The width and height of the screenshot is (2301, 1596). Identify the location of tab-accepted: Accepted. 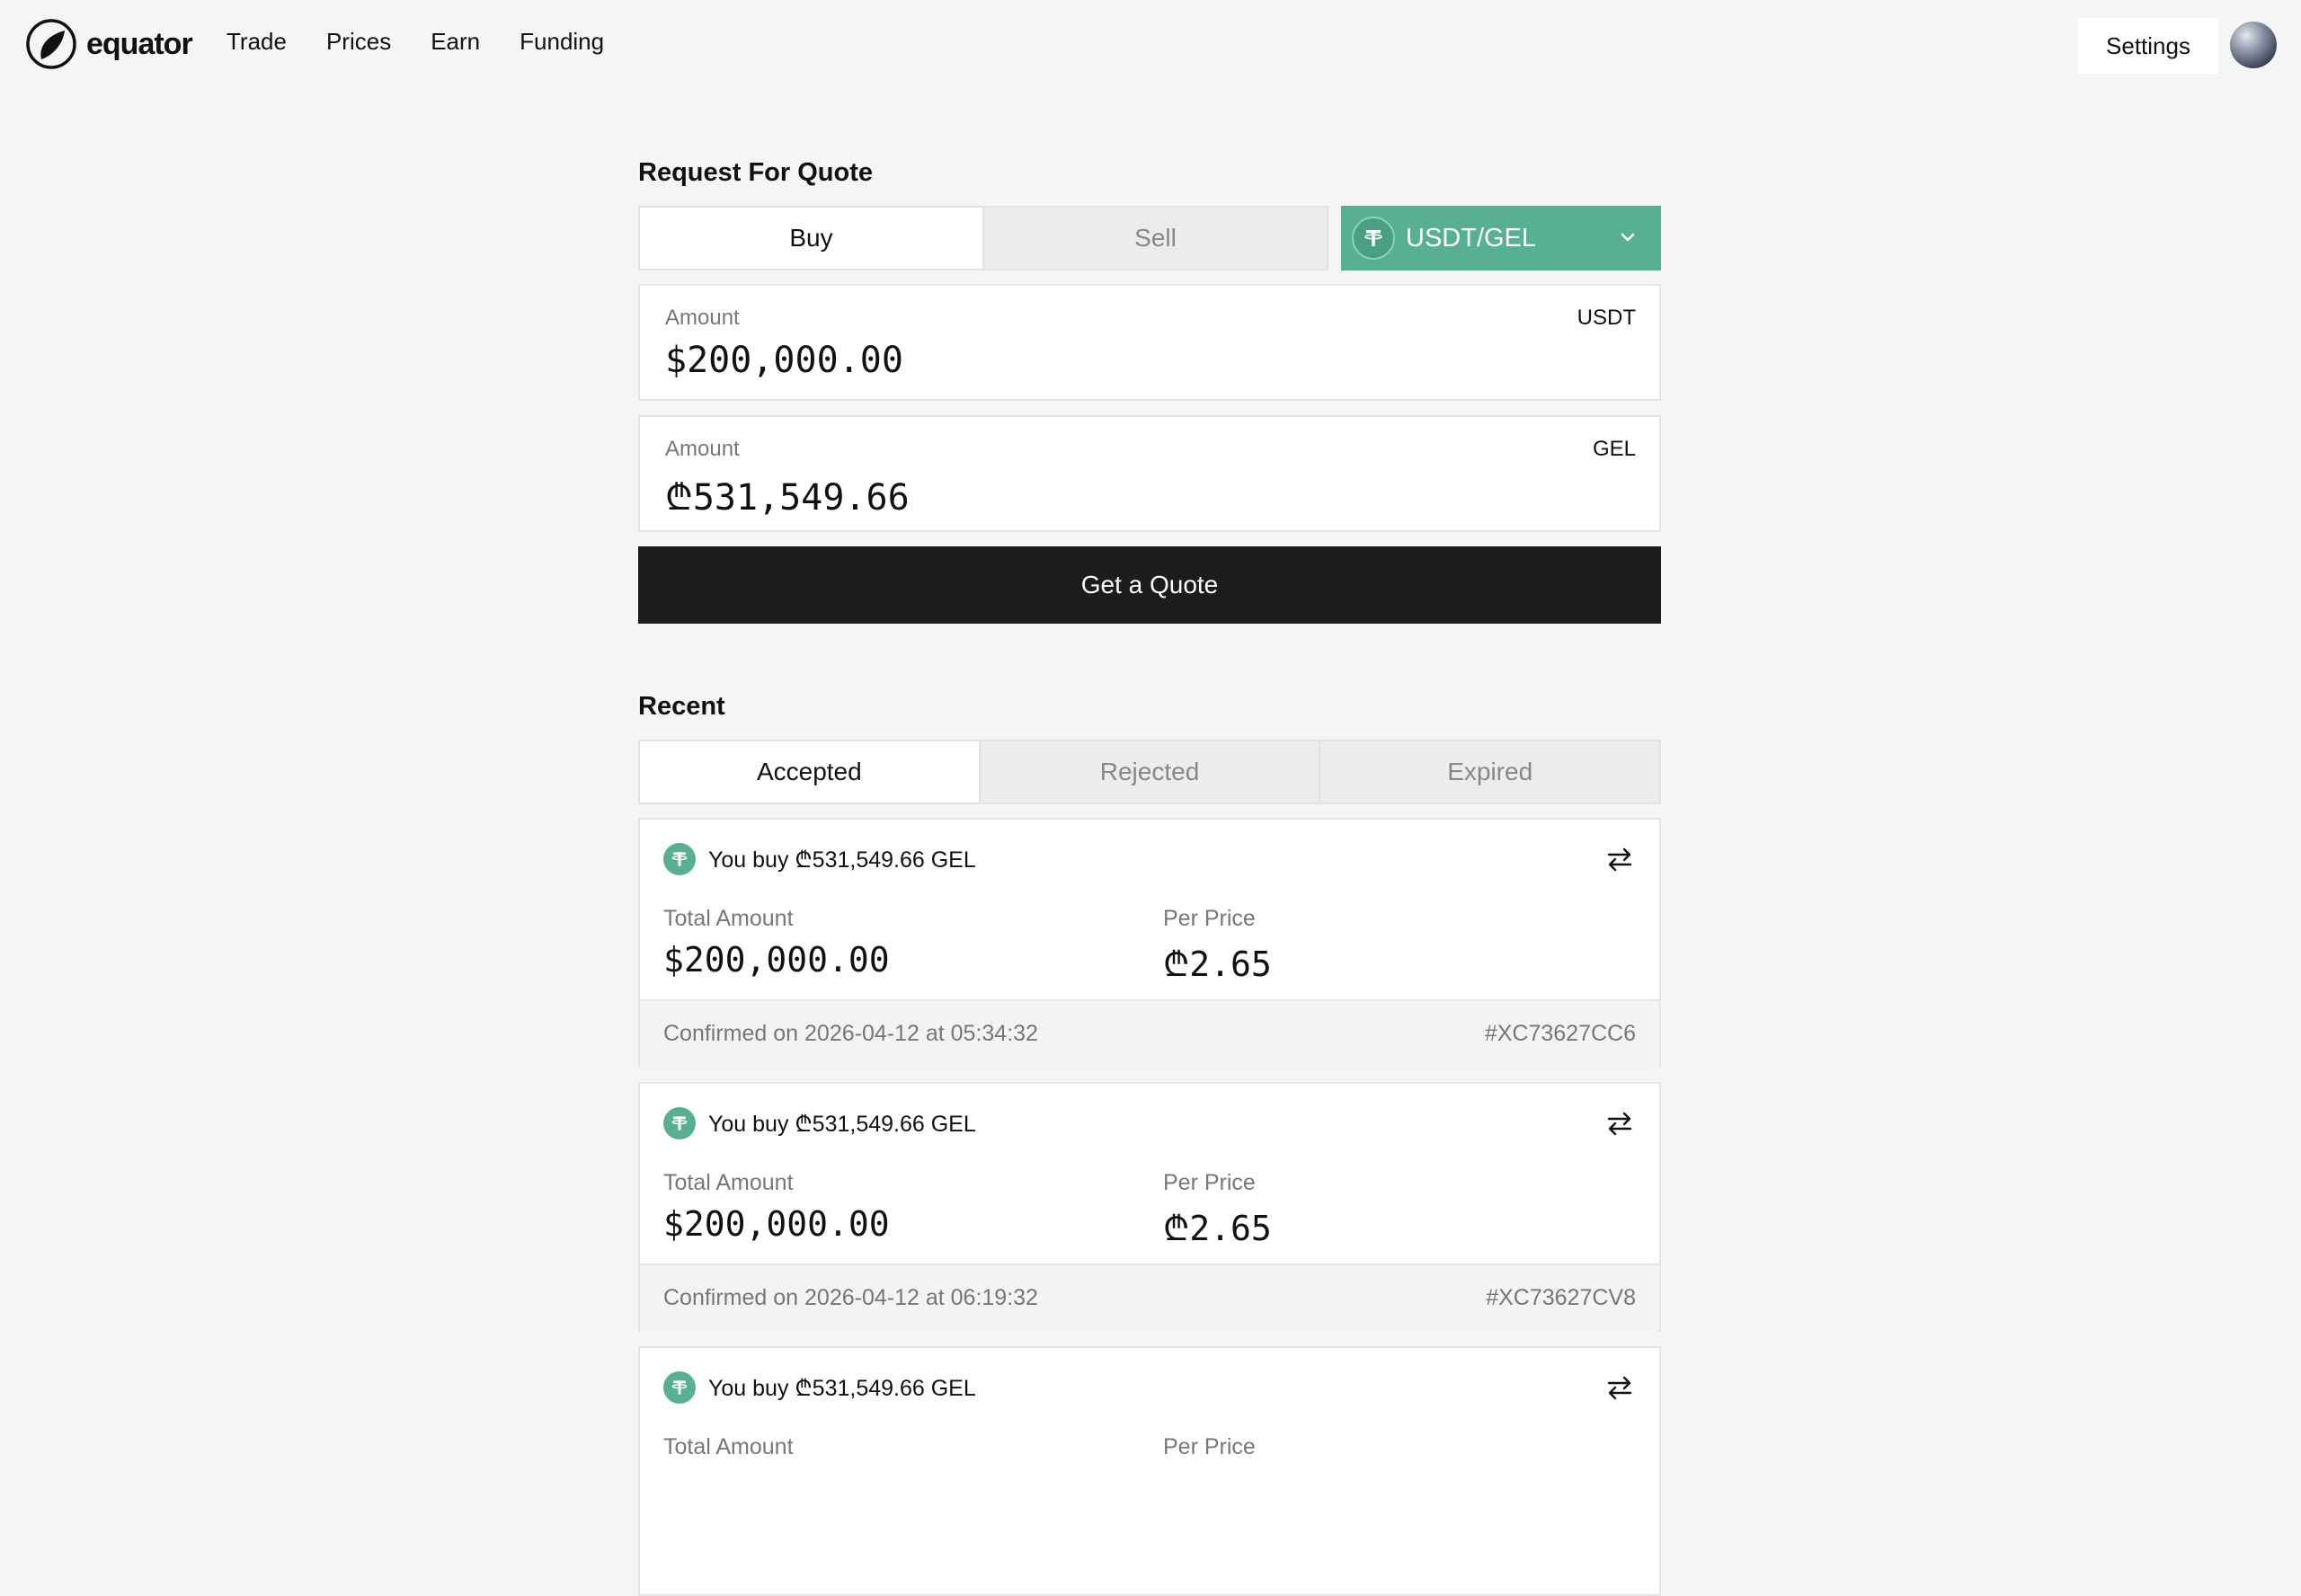
(809, 771).